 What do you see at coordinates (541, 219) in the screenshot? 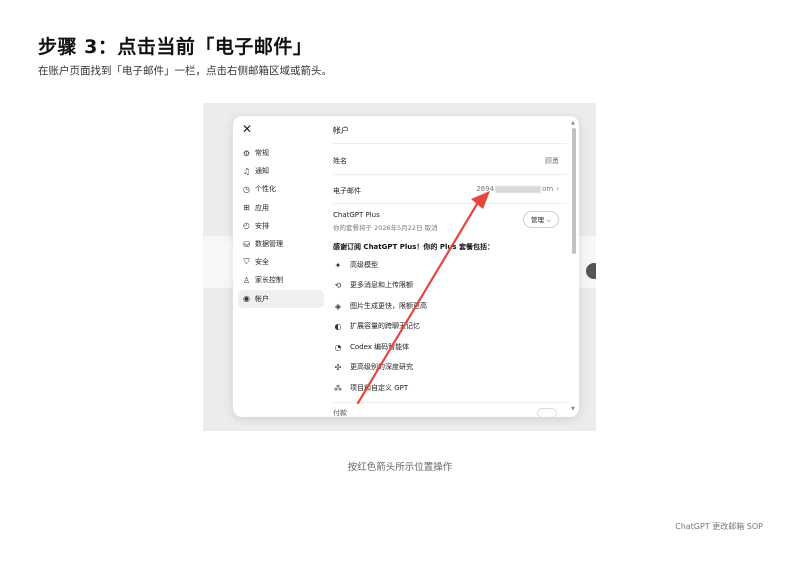
I see `manage-button: 管理 ⌵` at bounding box center [541, 219].